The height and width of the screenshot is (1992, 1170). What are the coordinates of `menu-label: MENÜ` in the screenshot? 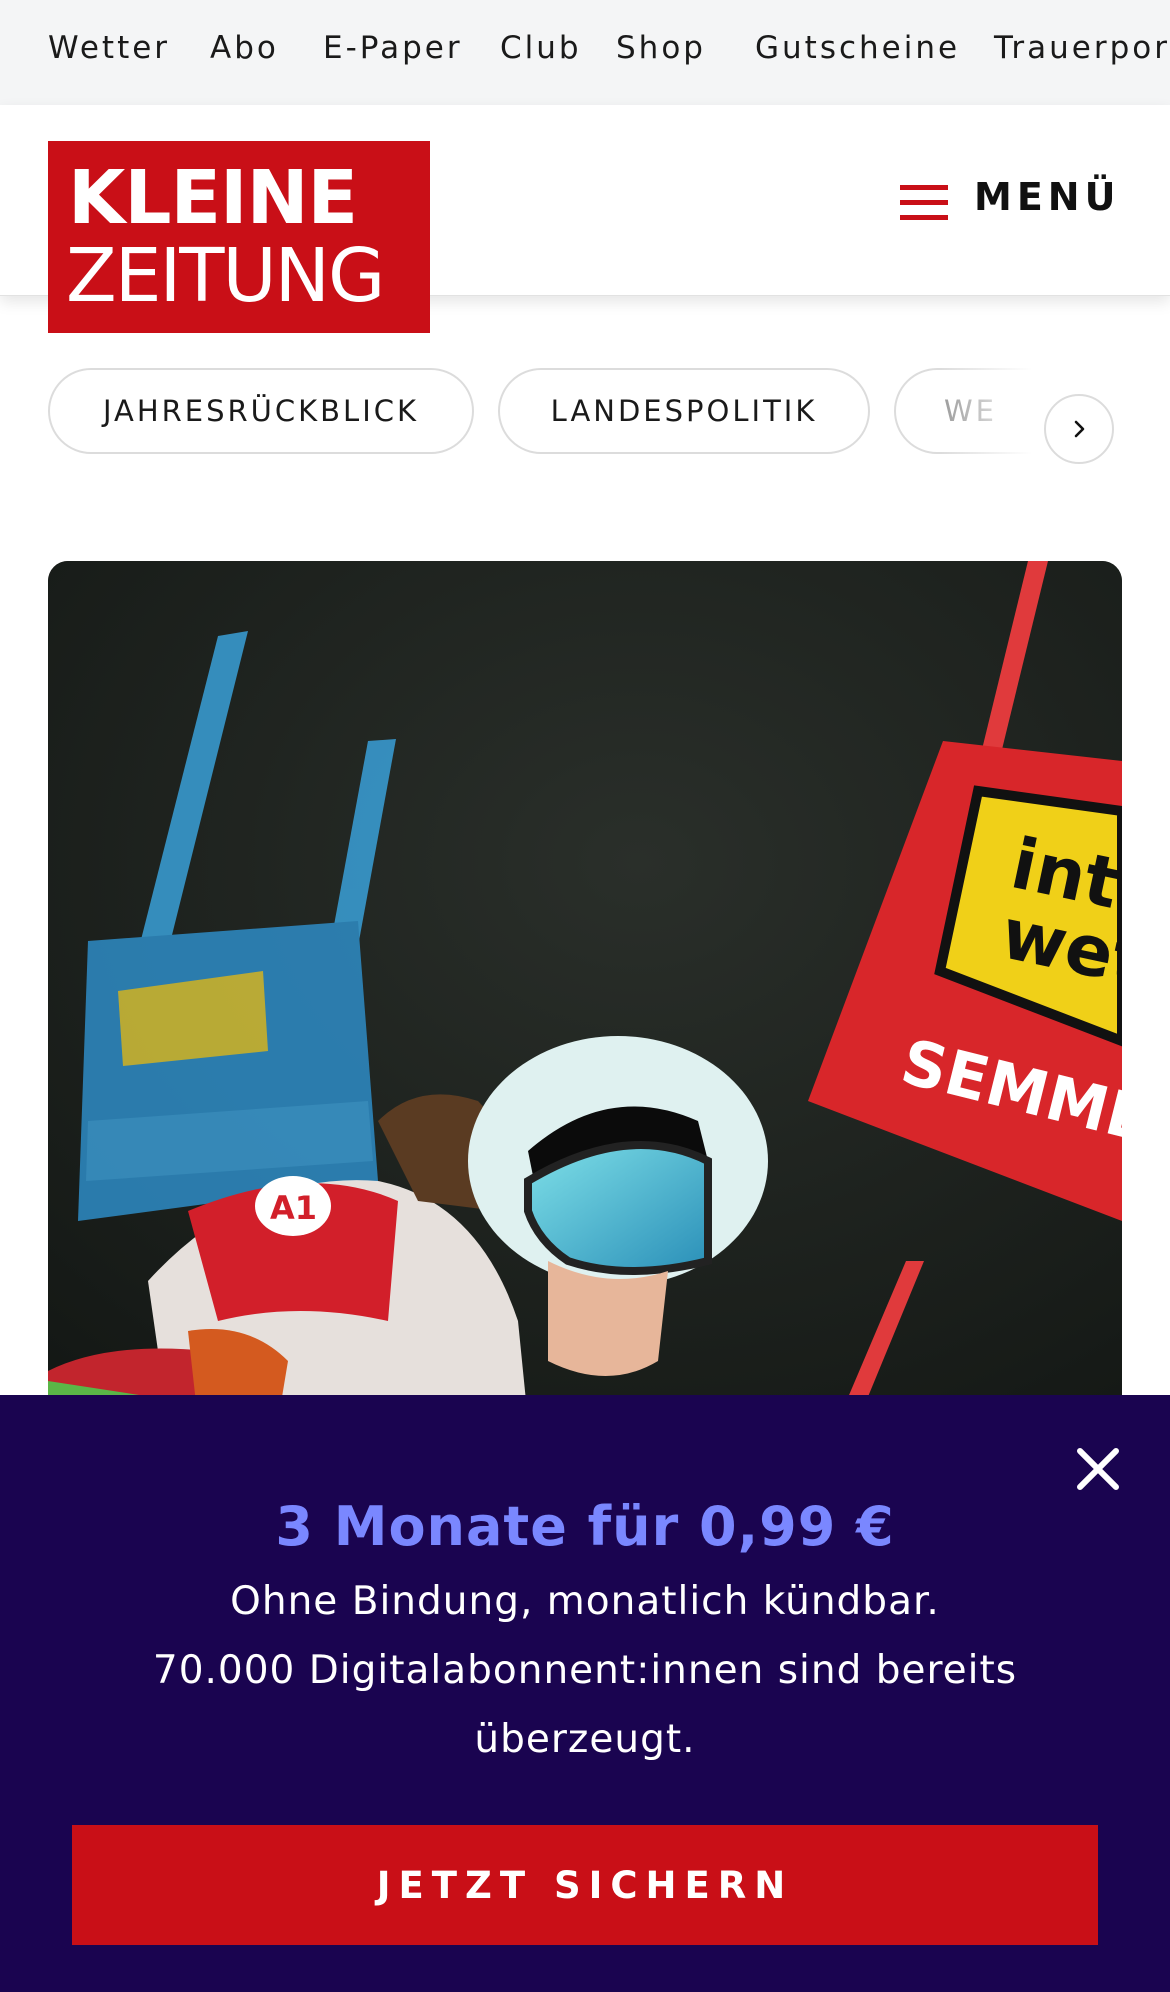 It's located at (1047, 197).